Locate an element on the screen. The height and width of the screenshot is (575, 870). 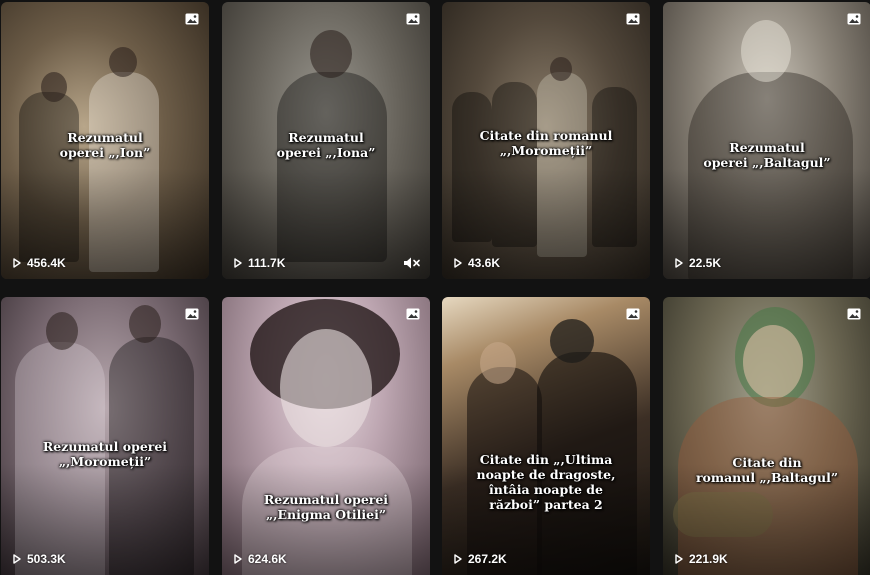
view-count: 503.3K is located at coordinates (39, 559).